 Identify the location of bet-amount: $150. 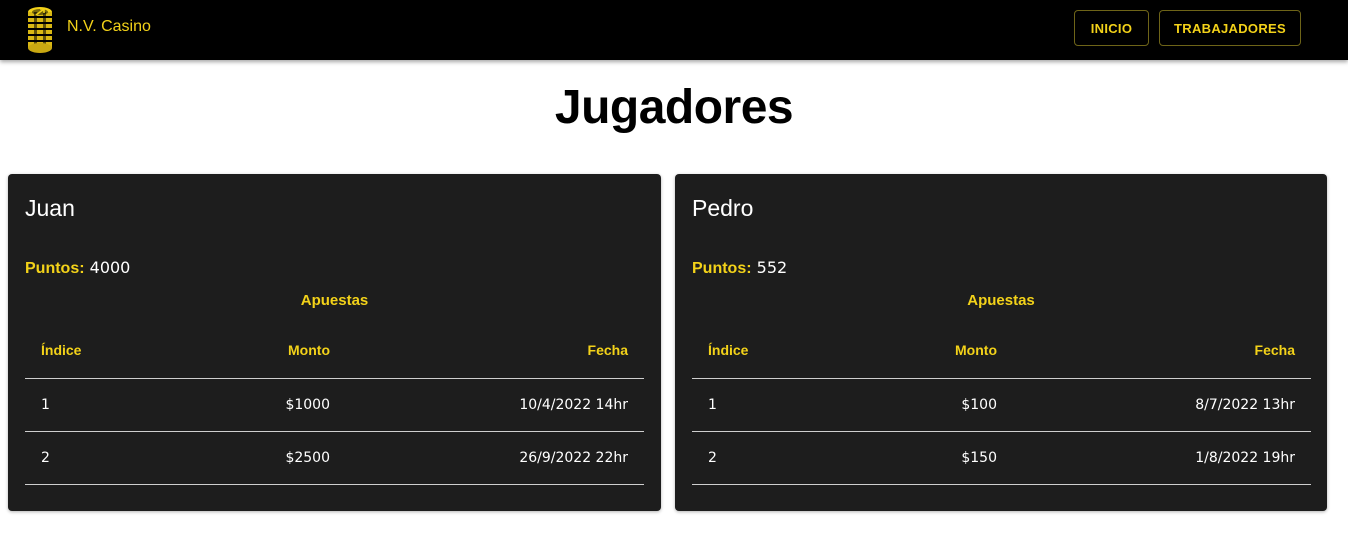
(979, 458).